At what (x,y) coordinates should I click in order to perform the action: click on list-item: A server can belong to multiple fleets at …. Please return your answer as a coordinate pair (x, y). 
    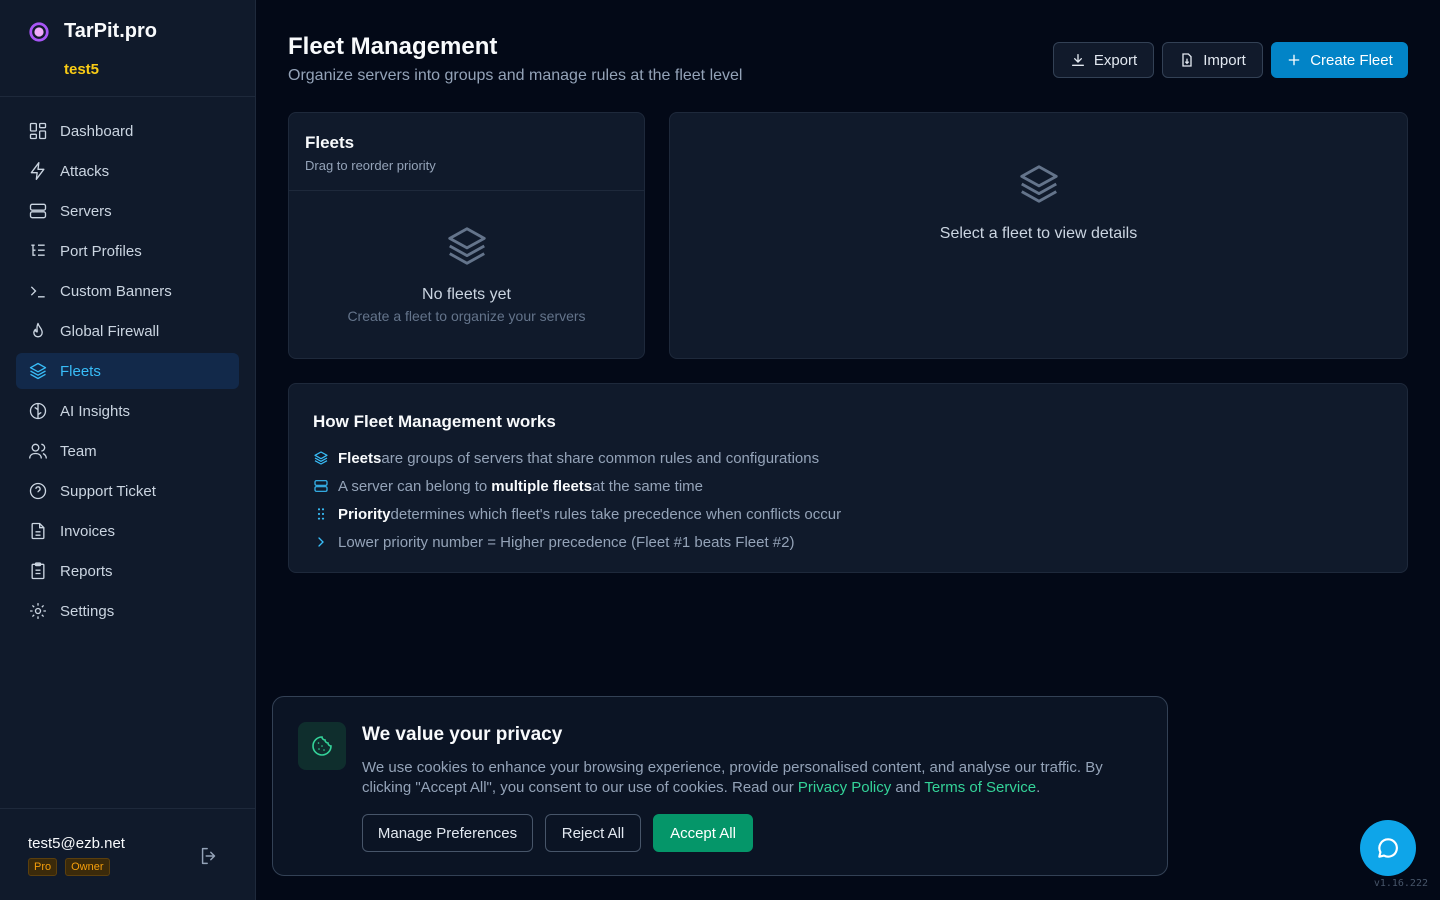
    Looking at the image, I should click on (577, 486).